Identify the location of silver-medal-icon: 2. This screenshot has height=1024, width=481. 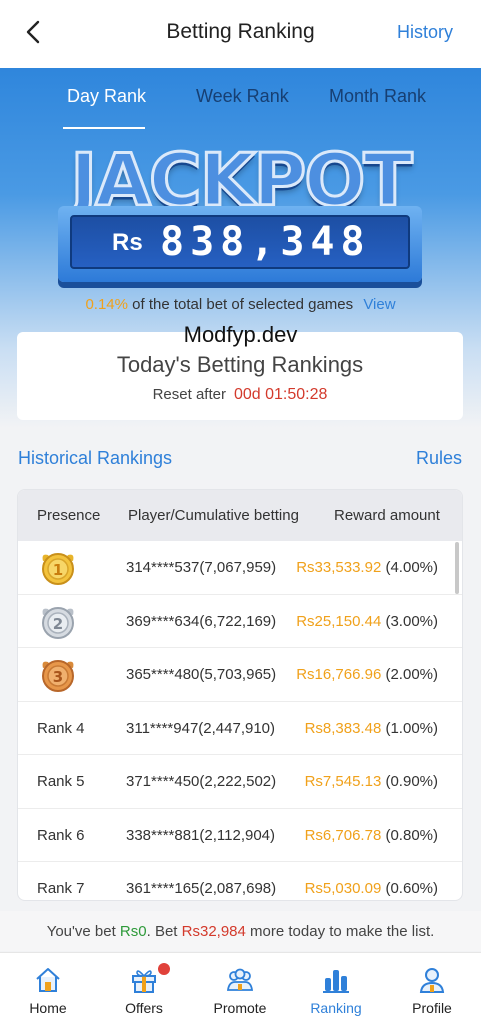
(58, 622).